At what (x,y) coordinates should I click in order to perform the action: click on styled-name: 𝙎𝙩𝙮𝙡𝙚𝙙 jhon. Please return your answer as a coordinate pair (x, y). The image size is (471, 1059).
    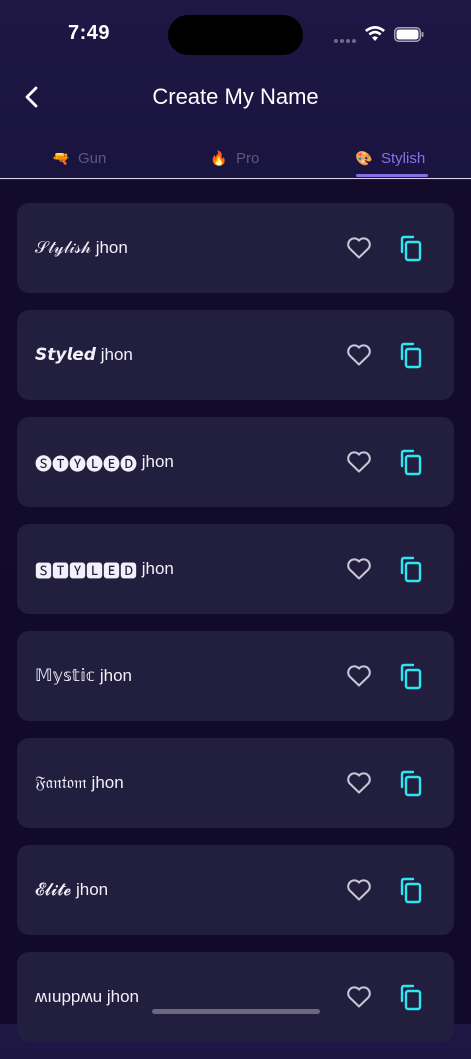
    Looking at the image, I should click on (84, 354).